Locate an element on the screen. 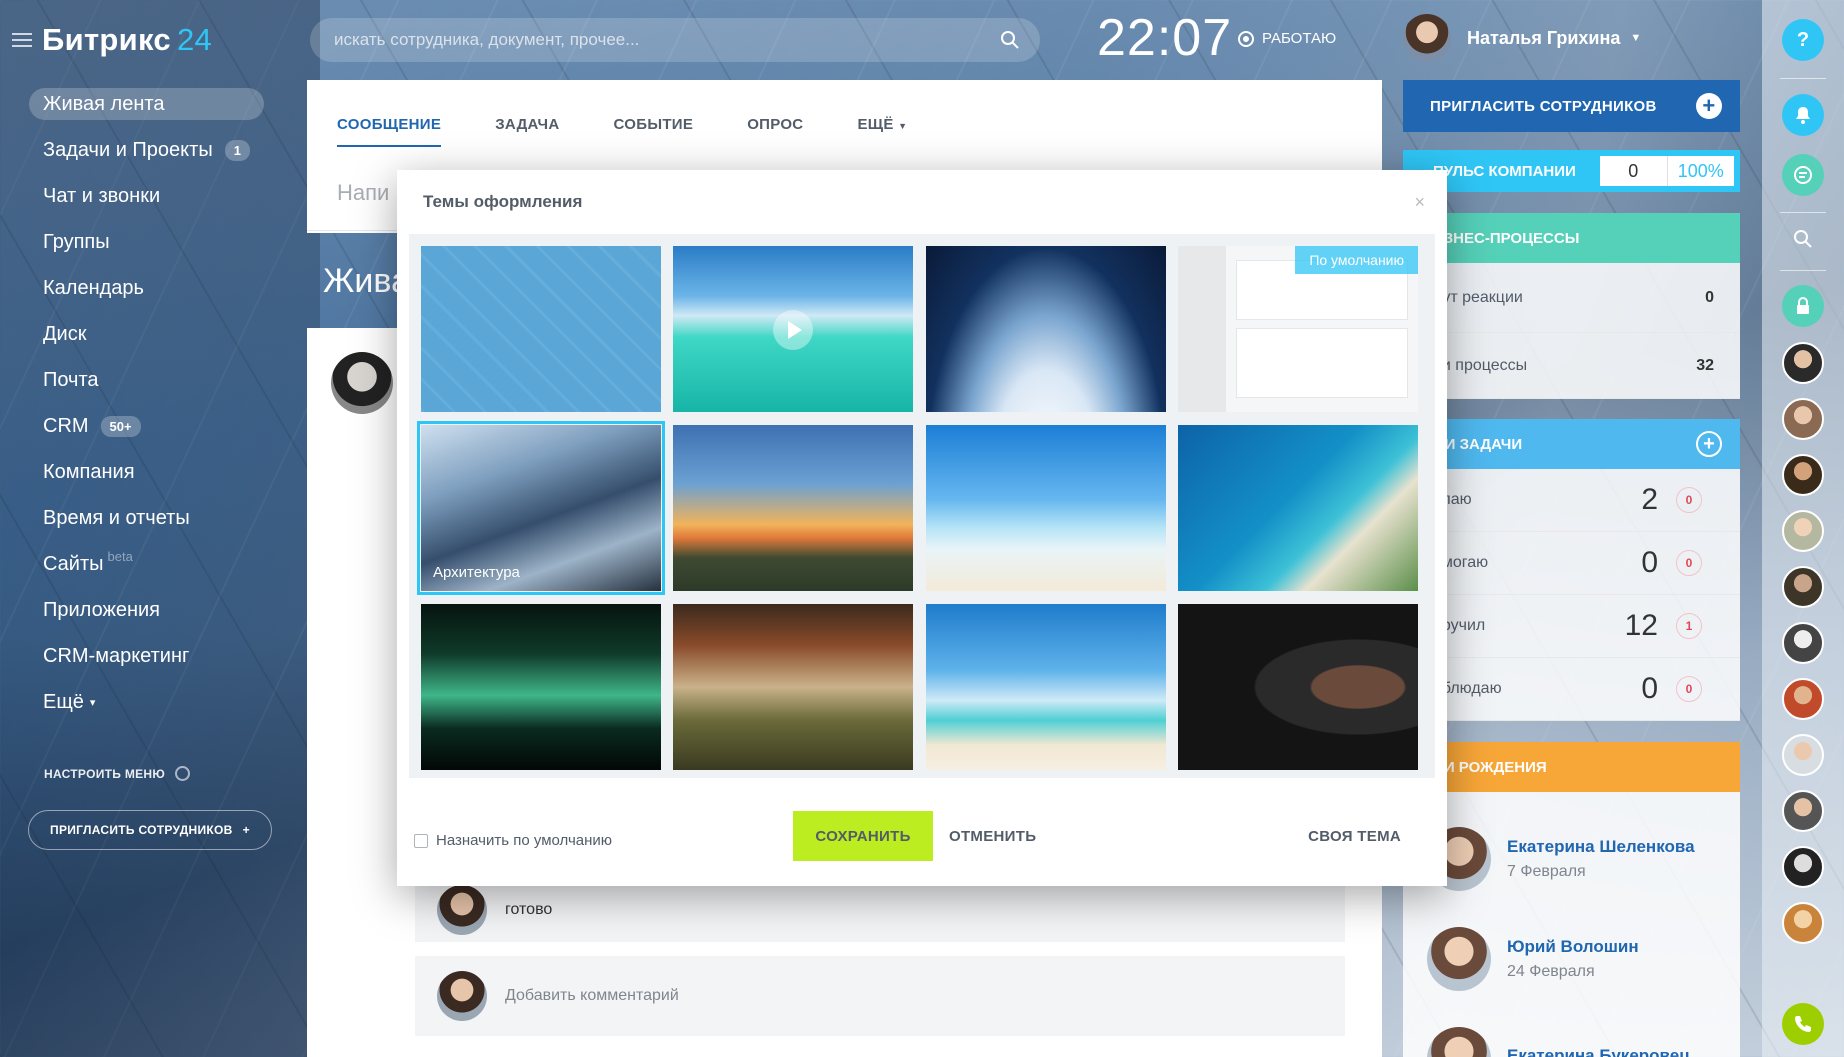 This screenshot has width=1844, height=1057. sidebar-item-tasks: Задачи и Проекты 1 is located at coordinates (146, 150).